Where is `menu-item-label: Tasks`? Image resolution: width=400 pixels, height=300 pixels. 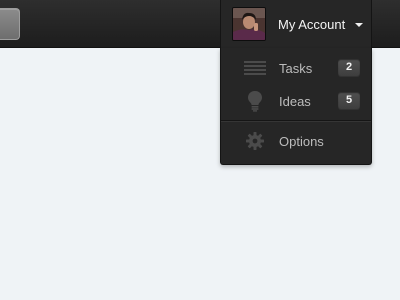 menu-item-label: Tasks is located at coordinates (296, 68).